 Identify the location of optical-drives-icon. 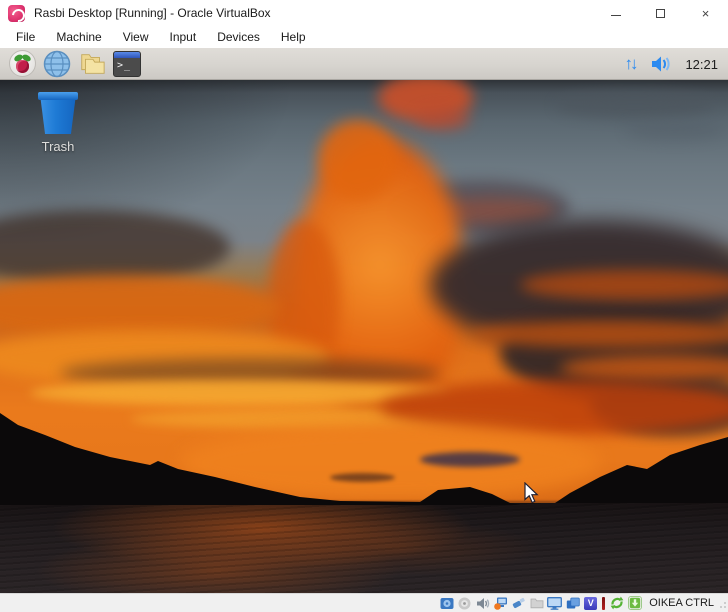
(464, 603).